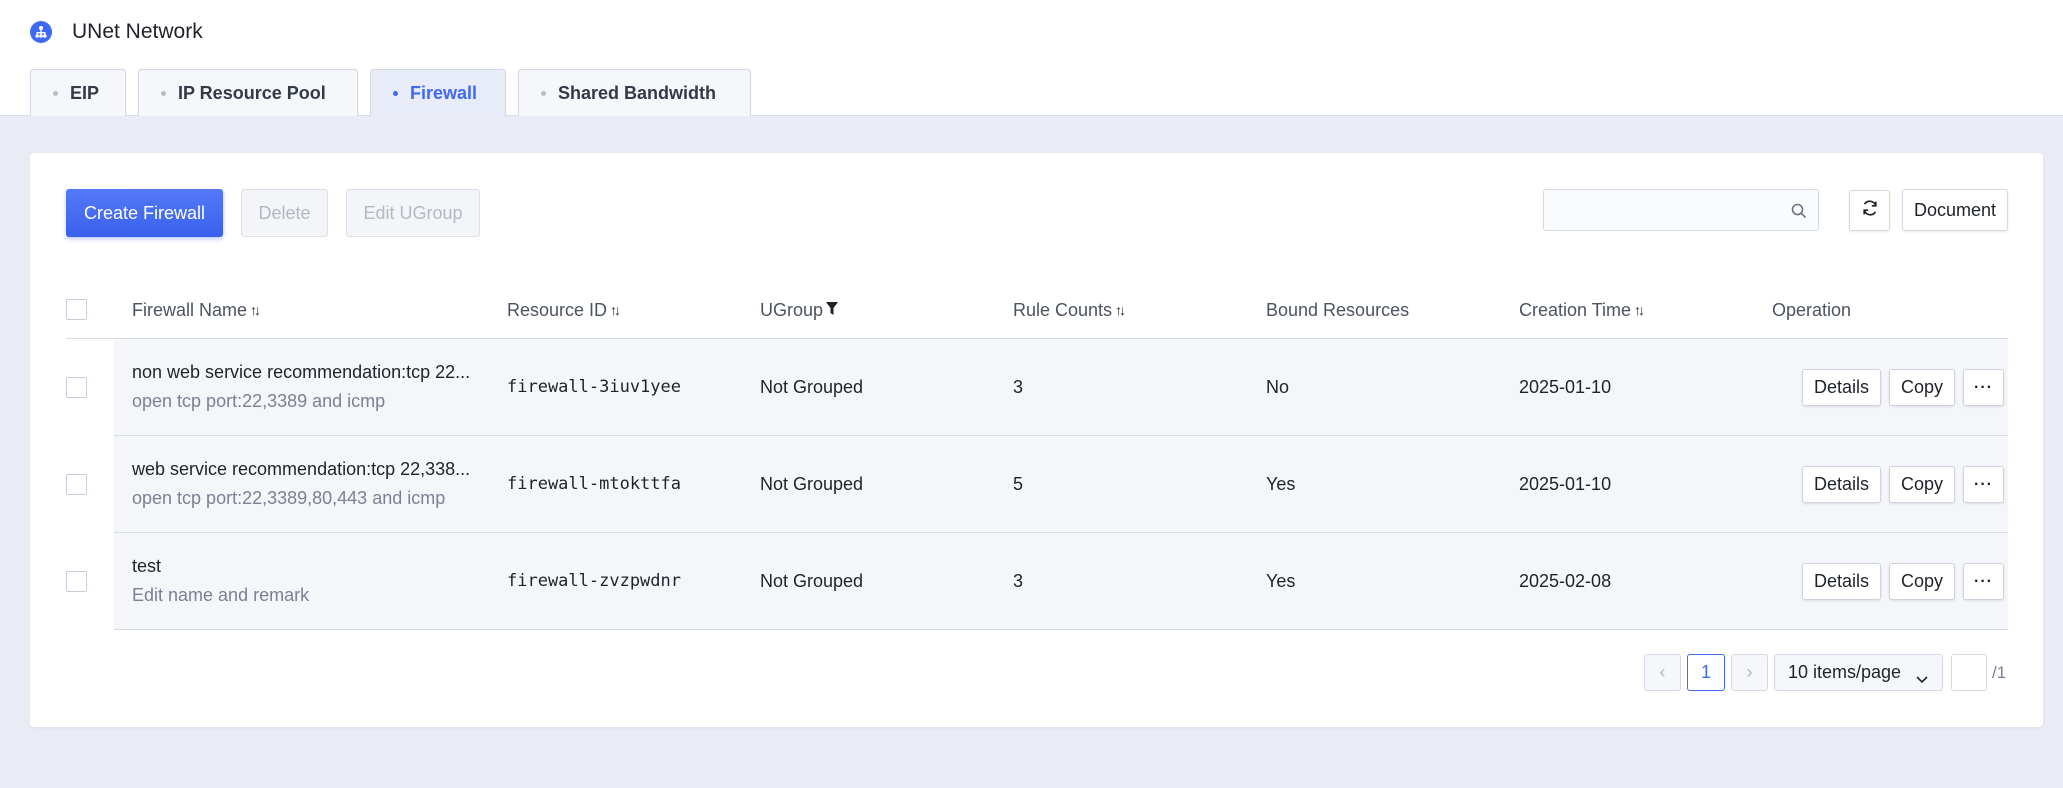 The image size is (2063, 788). I want to click on page-jump-input, so click(1969, 672).